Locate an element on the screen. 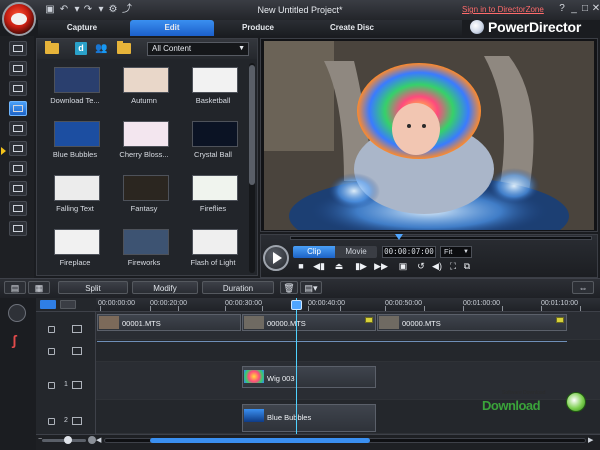 The image size is (600, 450). more-actions-icon: ▤▾ is located at coordinates (311, 287).